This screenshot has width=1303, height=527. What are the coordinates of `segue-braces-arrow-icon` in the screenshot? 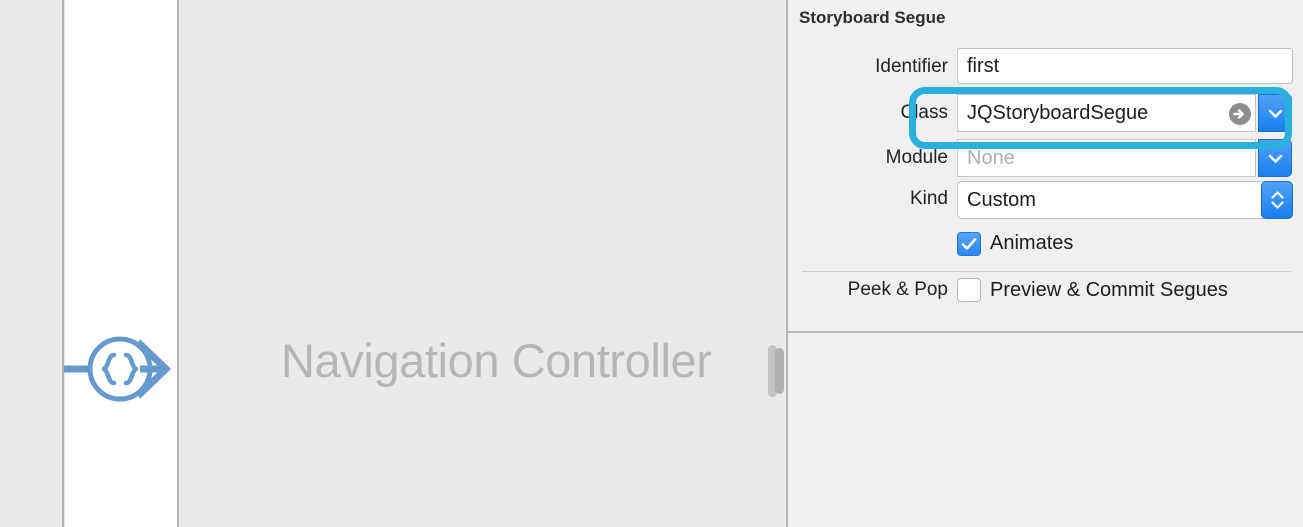 It's located at (121, 369).